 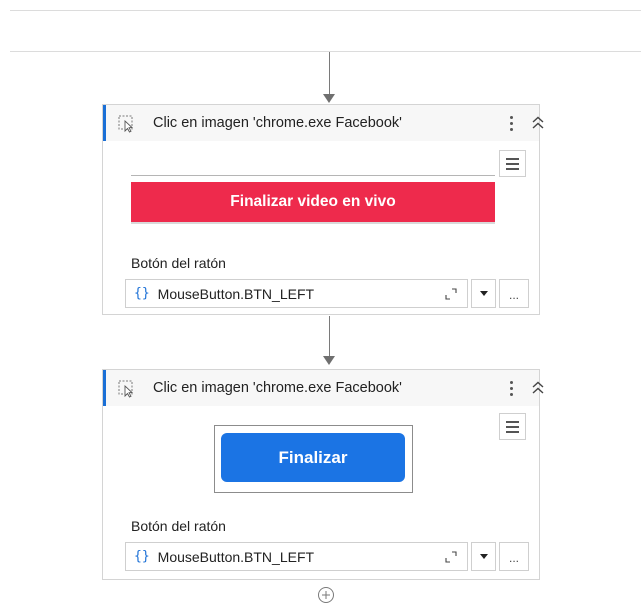 I want to click on image-button-finalizar: Finalizar, so click(x=313, y=457).